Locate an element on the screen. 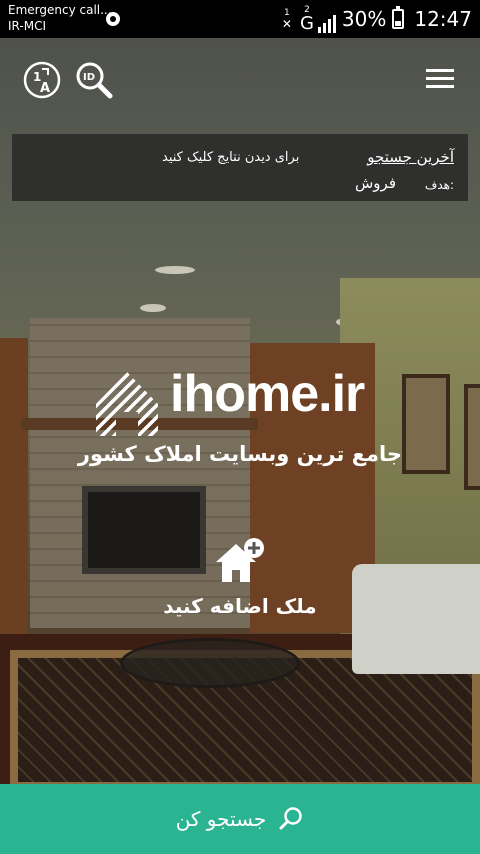 Image resolution: width=480 pixels, height=854 pixels. clock: 12:47 is located at coordinates (443, 19).